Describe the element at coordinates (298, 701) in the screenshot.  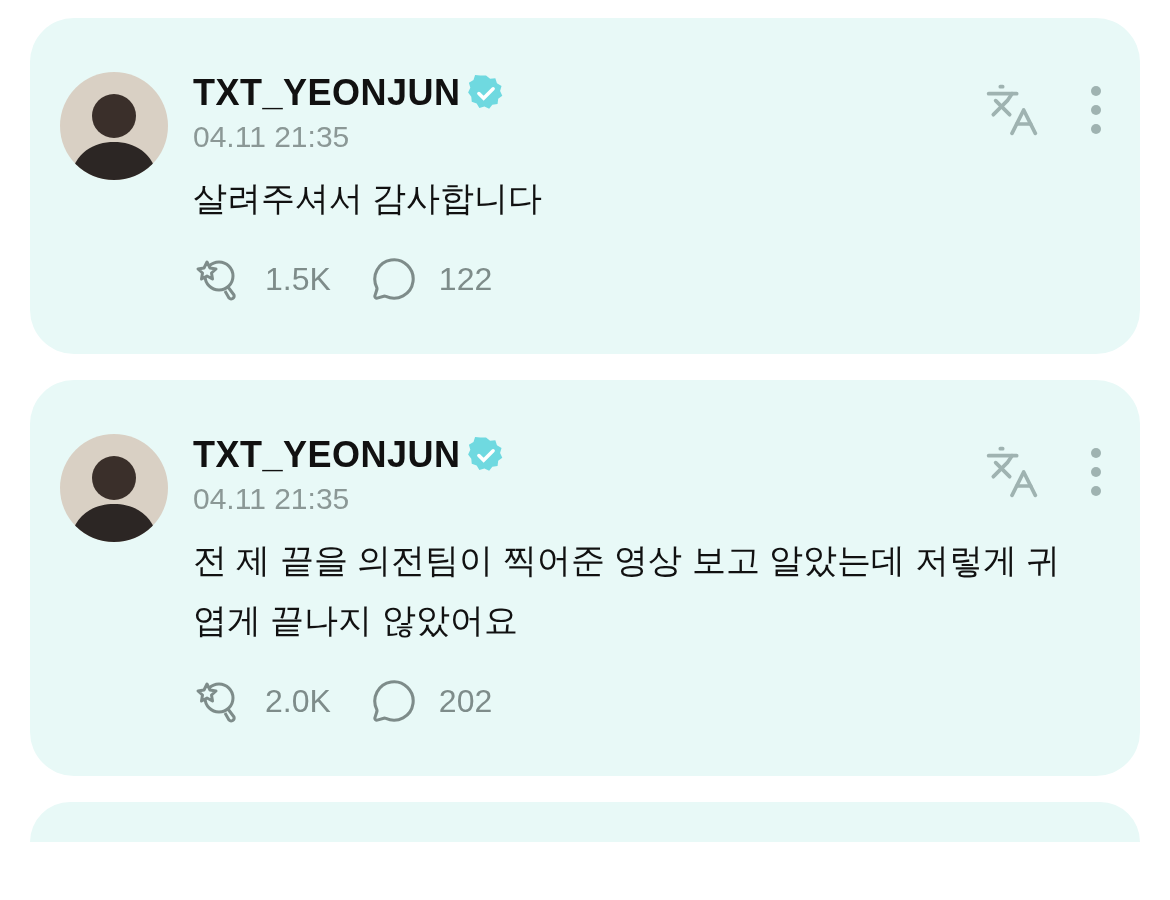
I see `reaction-count: 2.0K` at that location.